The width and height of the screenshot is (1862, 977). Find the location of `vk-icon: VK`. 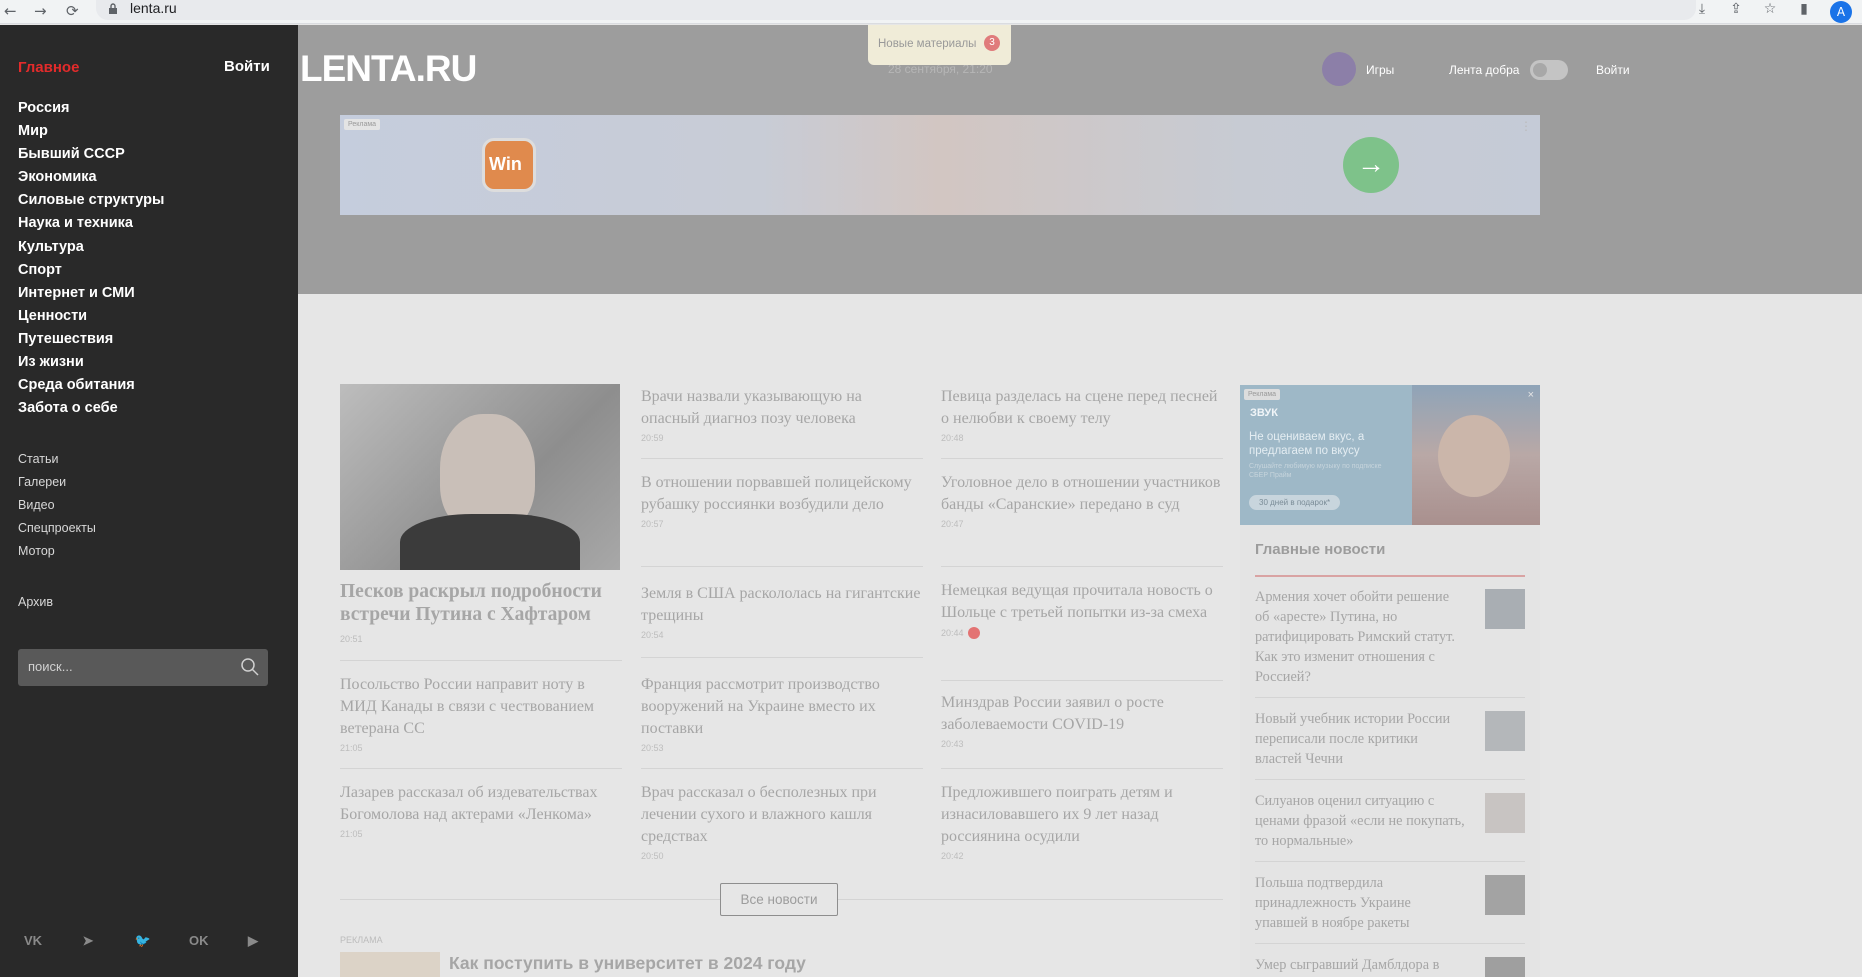

vk-icon: VK is located at coordinates (33, 941).